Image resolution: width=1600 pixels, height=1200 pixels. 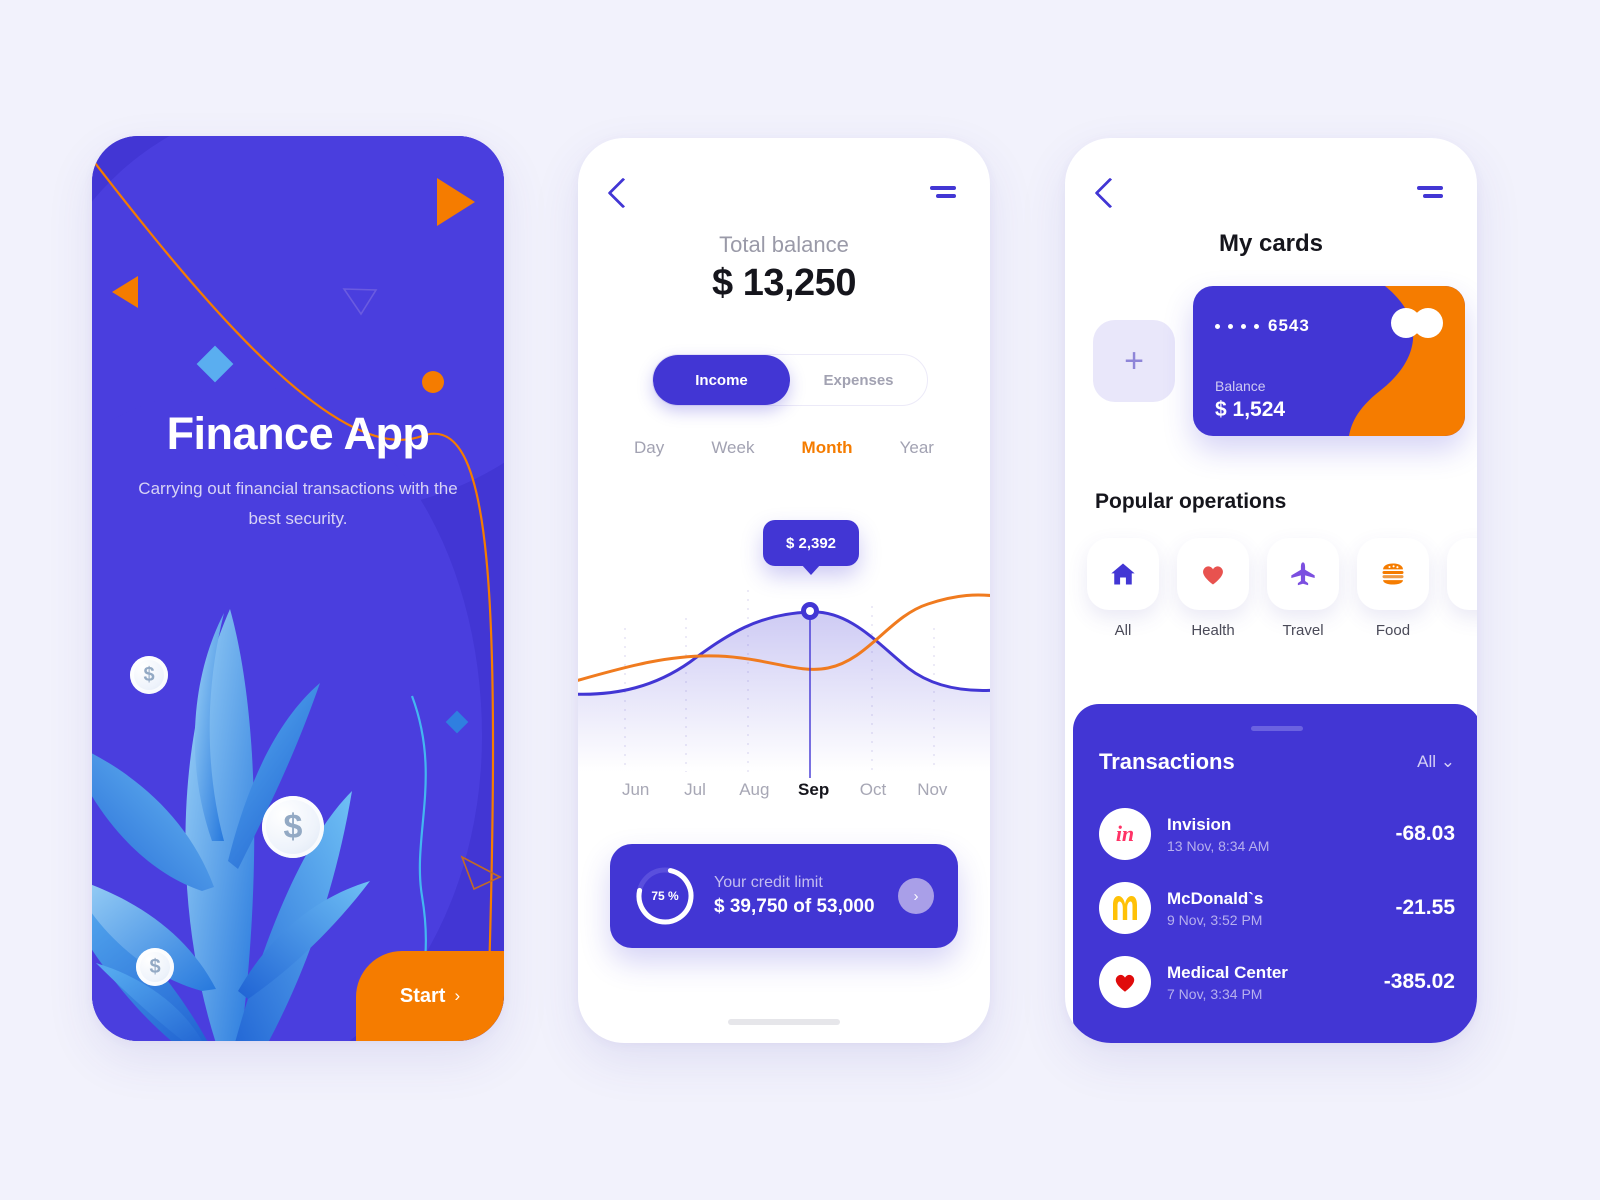 What do you see at coordinates (1289, 325) in the screenshot?
I see `card-last4: 6543` at bounding box center [1289, 325].